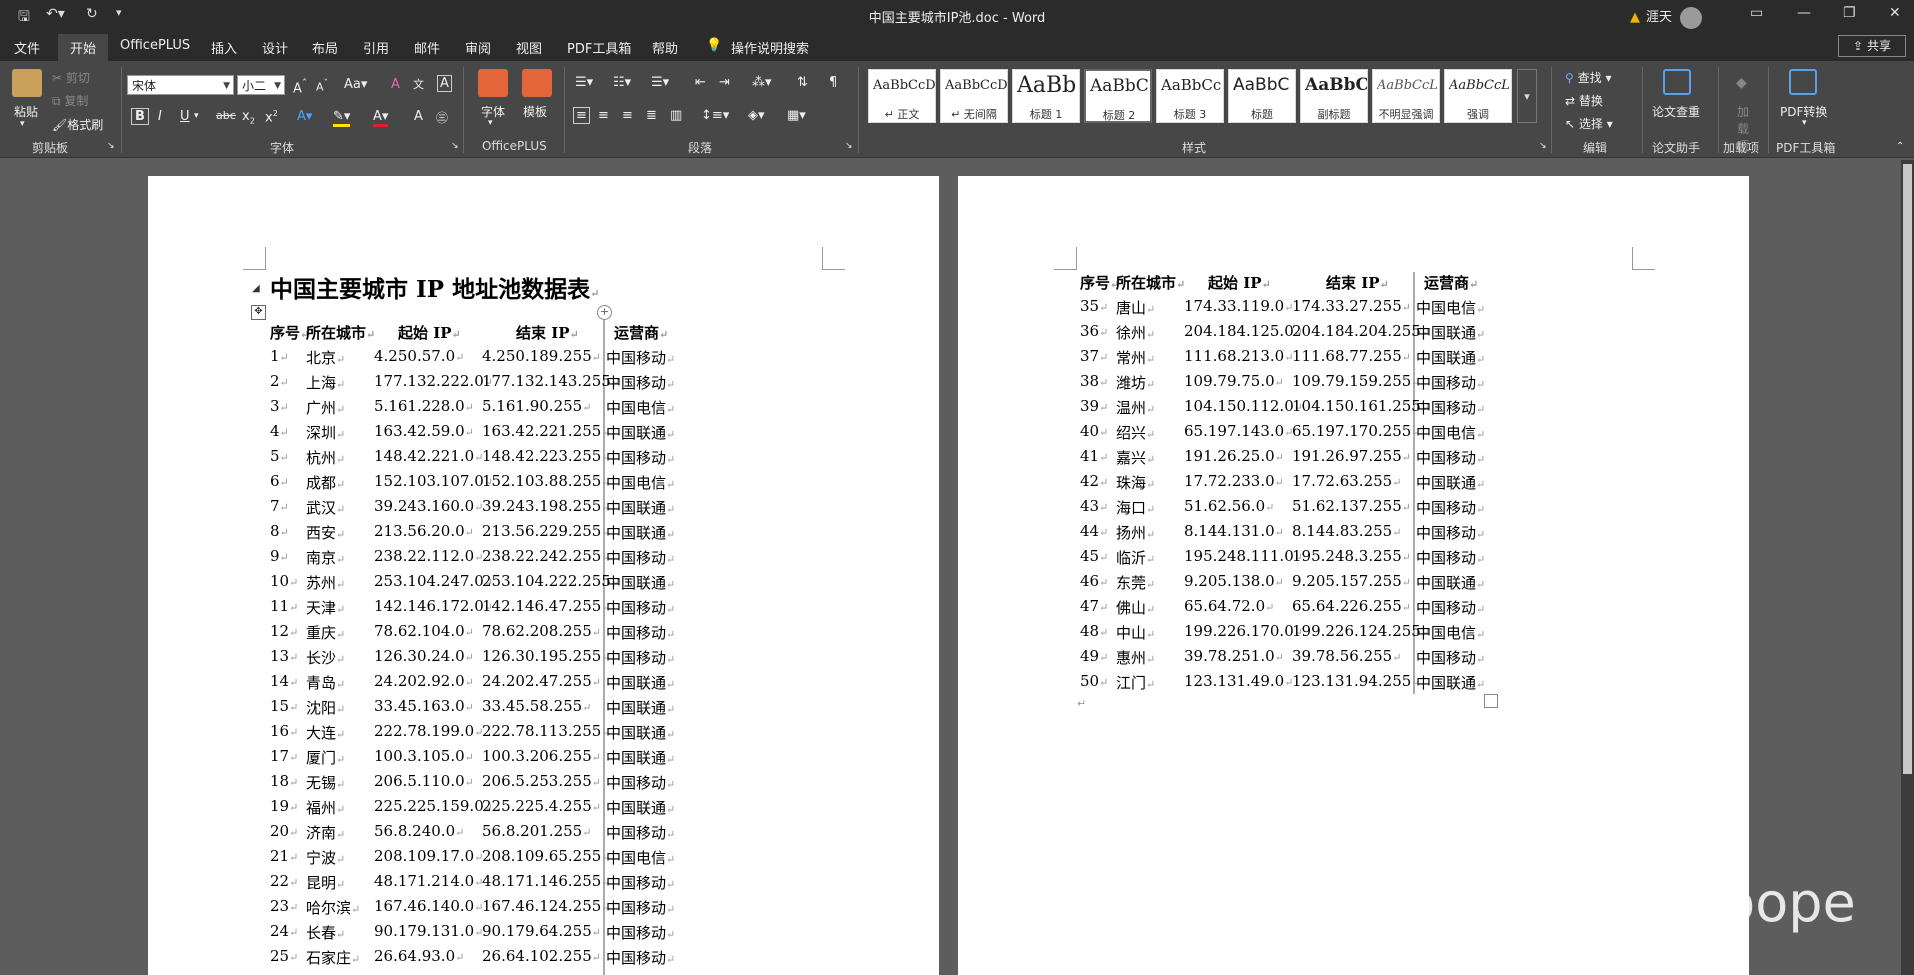 The width and height of the screenshot is (1914, 975). I want to click on align-center-icon: ≡, so click(603, 115).